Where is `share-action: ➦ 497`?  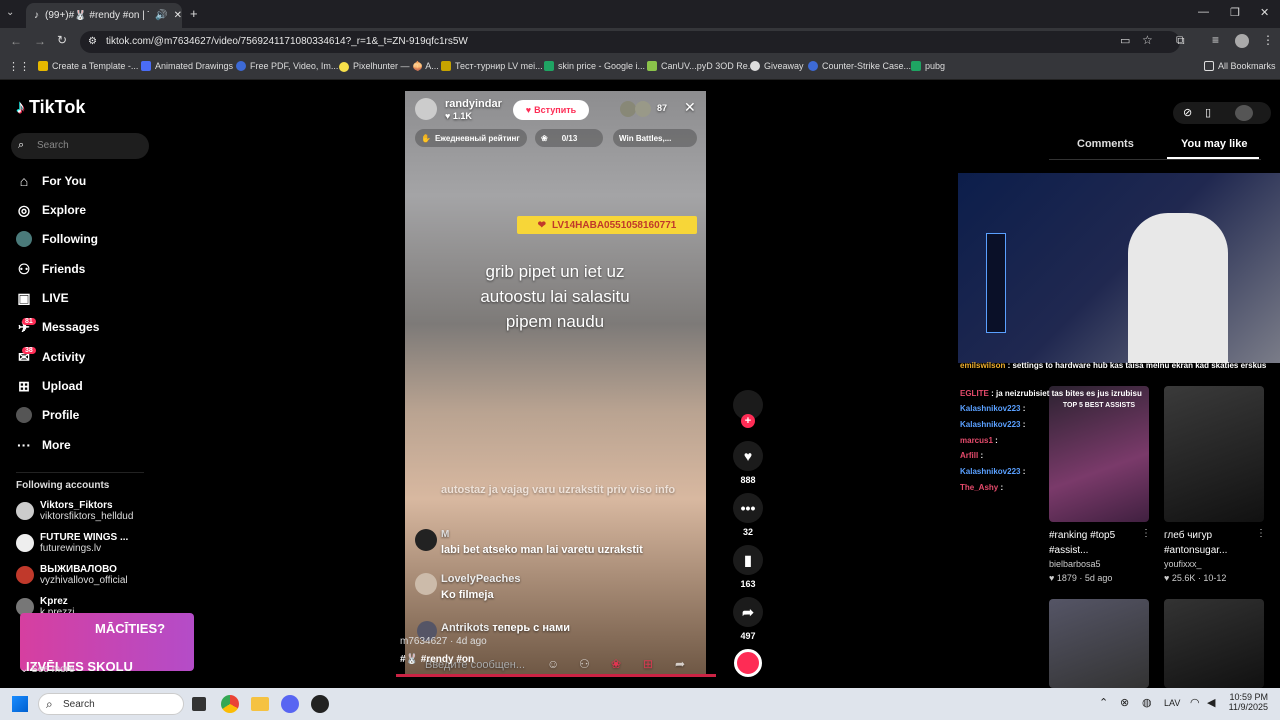
share-action: ➦ 497 is located at coordinates (748, 619).